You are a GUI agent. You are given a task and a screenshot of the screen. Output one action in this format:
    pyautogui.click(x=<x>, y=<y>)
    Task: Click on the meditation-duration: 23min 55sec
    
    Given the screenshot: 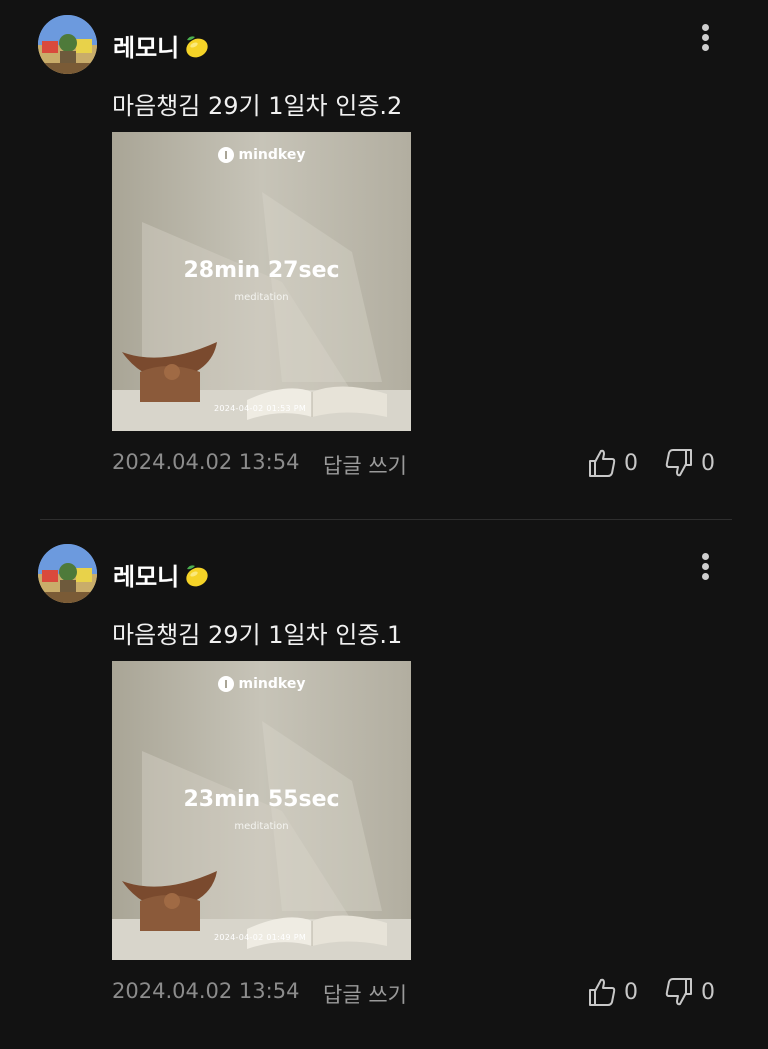 What is the action you would take?
    pyautogui.click(x=261, y=799)
    